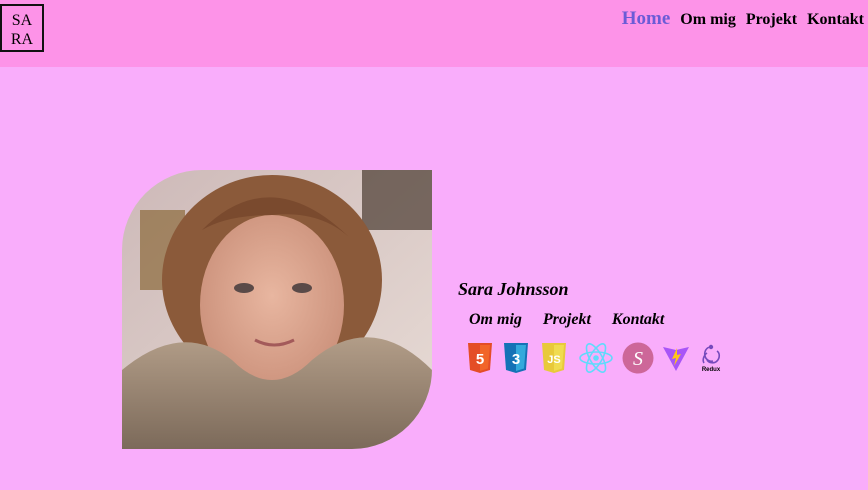 Image resolution: width=868 pixels, height=490 pixels. What do you see at coordinates (711, 370) in the screenshot?
I see `svg-text: Redux` at bounding box center [711, 370].